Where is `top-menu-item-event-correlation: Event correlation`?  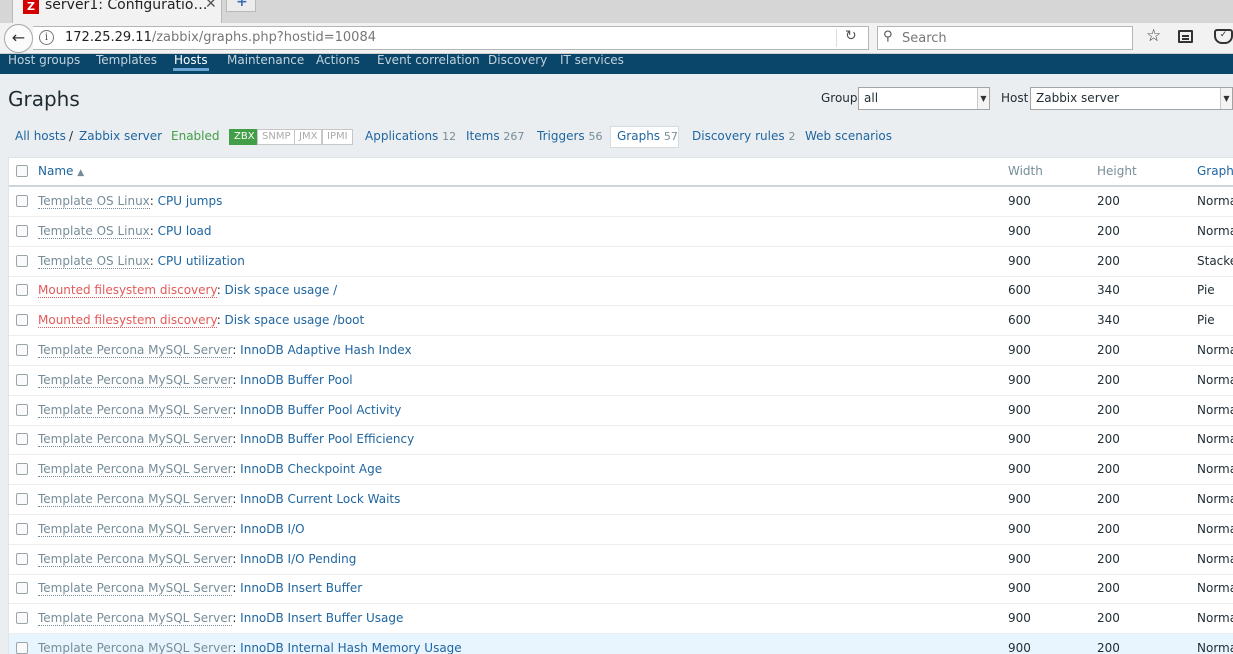
top-menu-item-event-correlation: Event correlation is located at coordinates (428, 60).